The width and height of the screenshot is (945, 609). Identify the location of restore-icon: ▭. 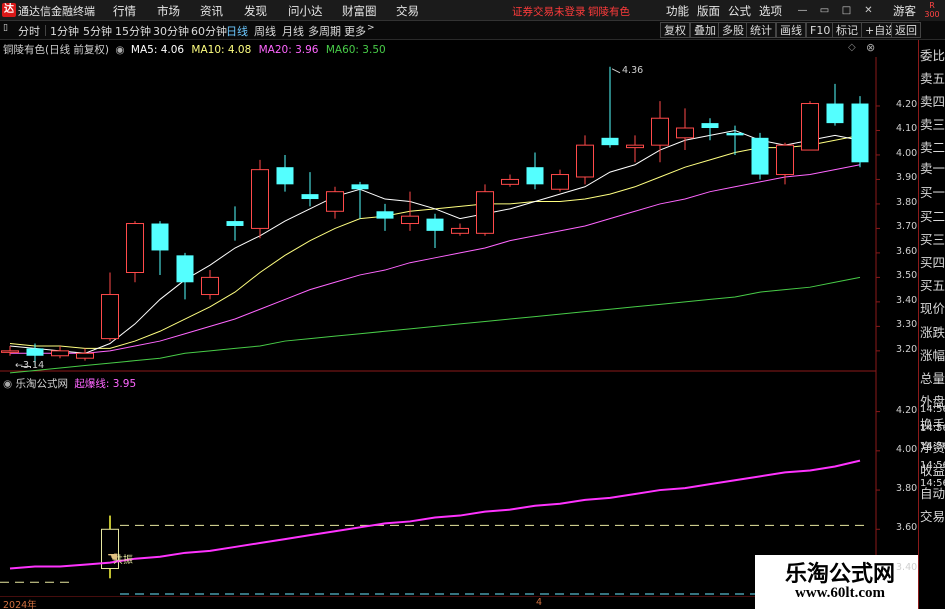
(824, 10).